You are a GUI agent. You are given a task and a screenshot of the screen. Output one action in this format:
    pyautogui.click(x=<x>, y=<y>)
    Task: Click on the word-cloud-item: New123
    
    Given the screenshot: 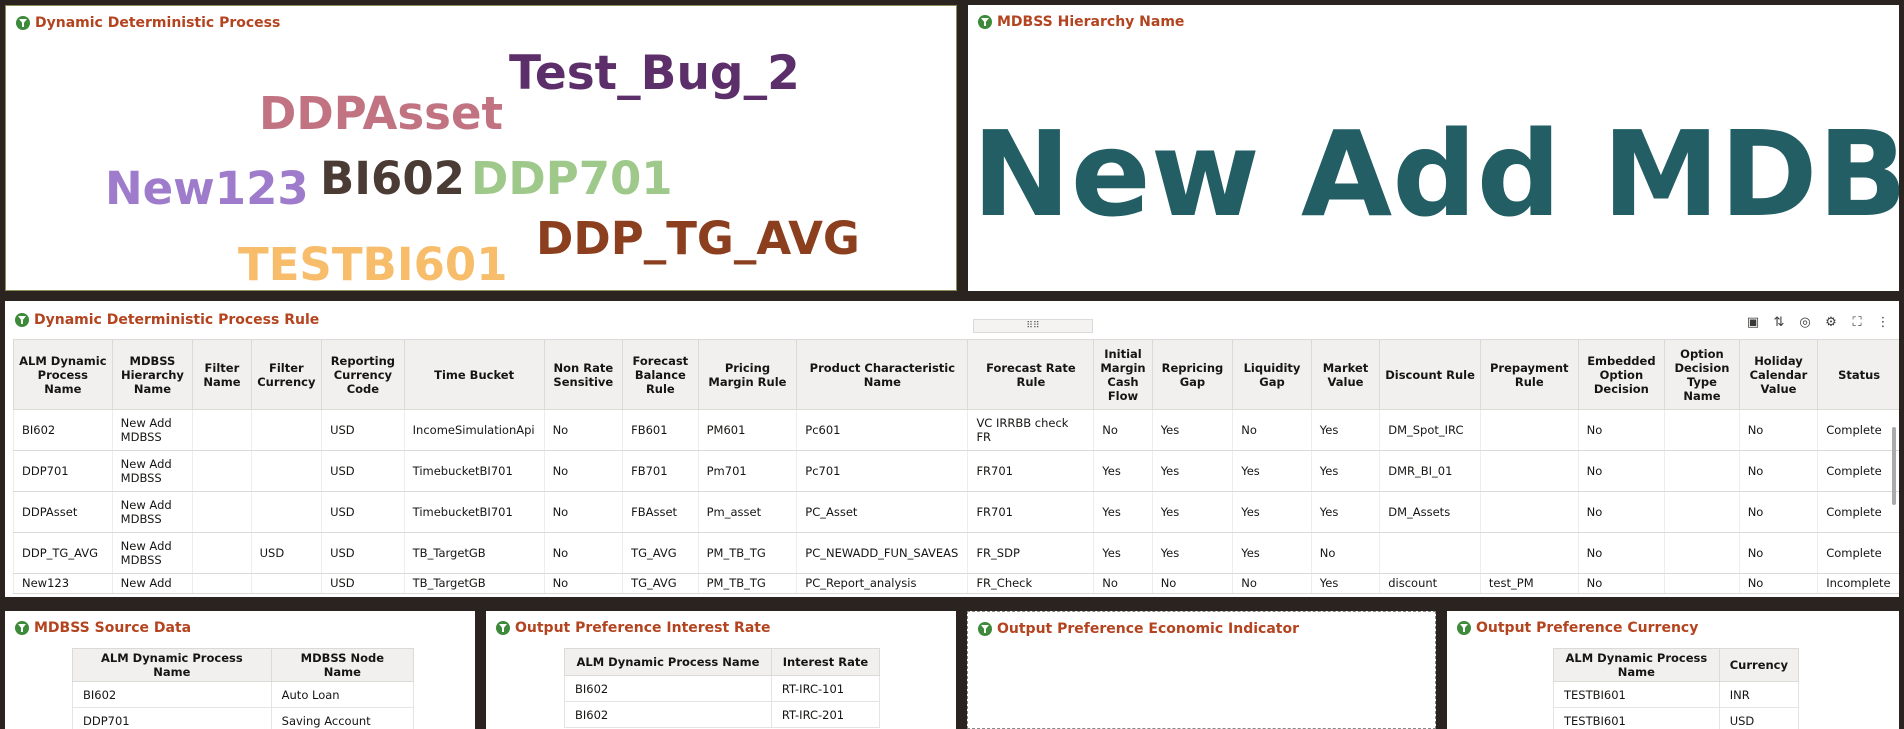 What is the action you would take?
    pyautogui.click(x=207, y=188)
    